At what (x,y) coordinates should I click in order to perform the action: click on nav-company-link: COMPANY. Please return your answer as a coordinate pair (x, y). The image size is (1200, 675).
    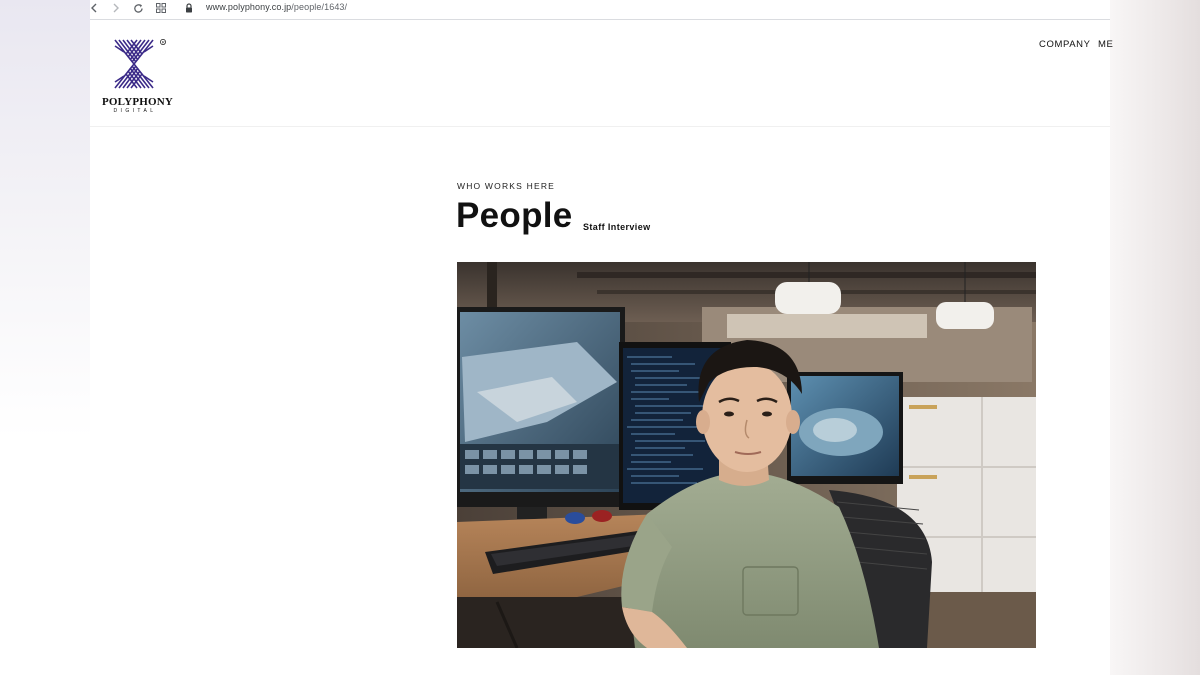
    Looking at the image, I should click on (1065, 44).